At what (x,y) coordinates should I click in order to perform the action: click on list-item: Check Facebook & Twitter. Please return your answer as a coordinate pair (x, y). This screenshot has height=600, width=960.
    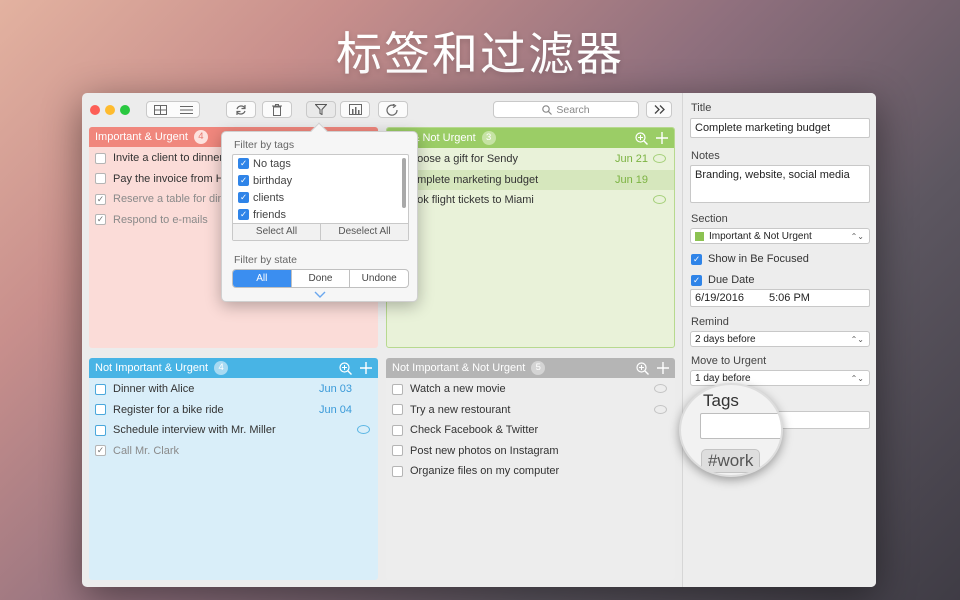
    Looking at the image, I should click on (530, 430).